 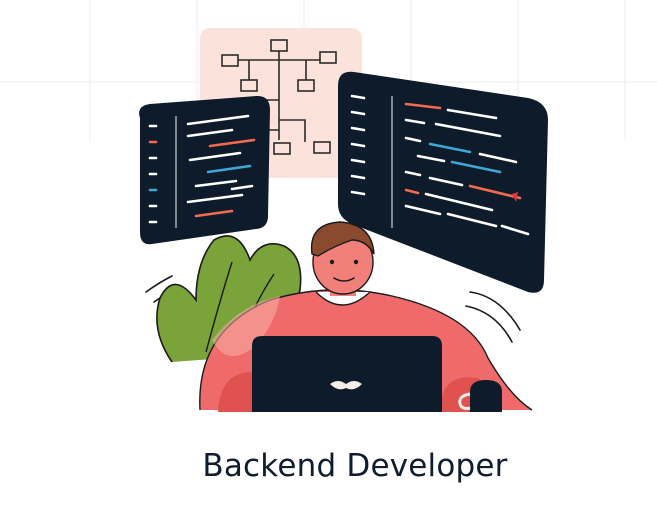 I want to click on laptop, so click(x=347, y=374).